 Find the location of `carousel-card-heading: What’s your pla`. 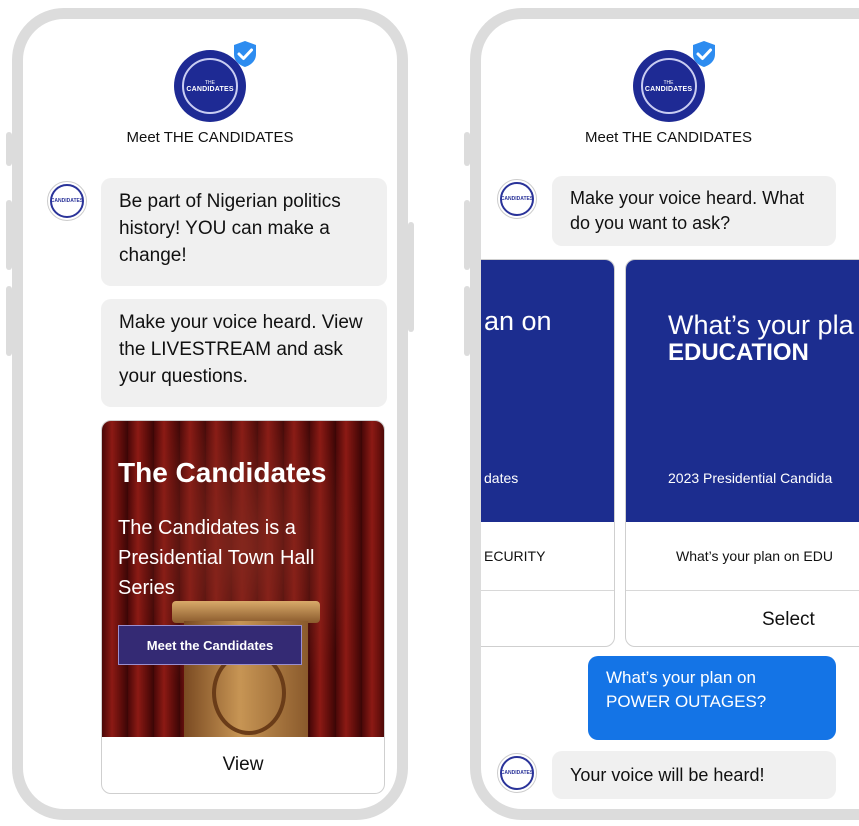

carousel-card-heading: What’s your pla is located at coordinates (761, 325).